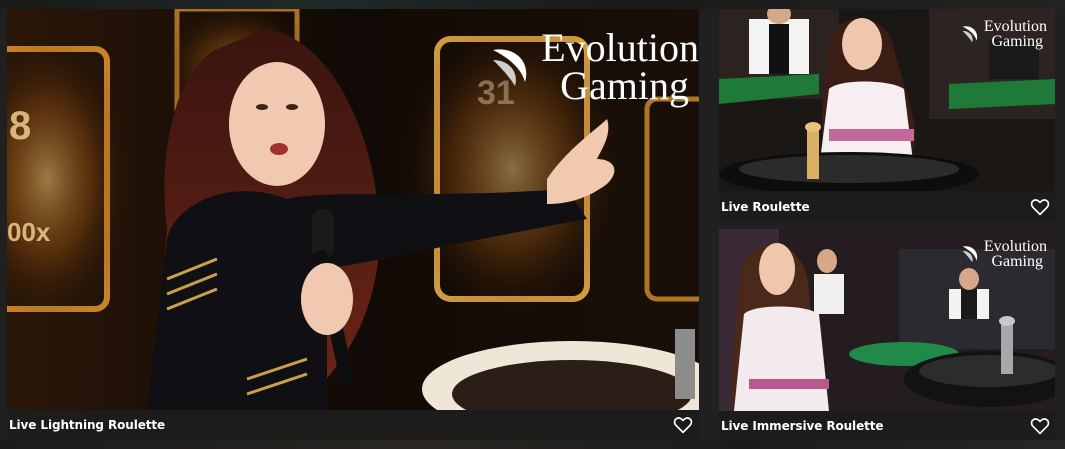 The width and height of the screenshot is (1065, 449). I want to click on svg-text: 00x, so click(29, 232).